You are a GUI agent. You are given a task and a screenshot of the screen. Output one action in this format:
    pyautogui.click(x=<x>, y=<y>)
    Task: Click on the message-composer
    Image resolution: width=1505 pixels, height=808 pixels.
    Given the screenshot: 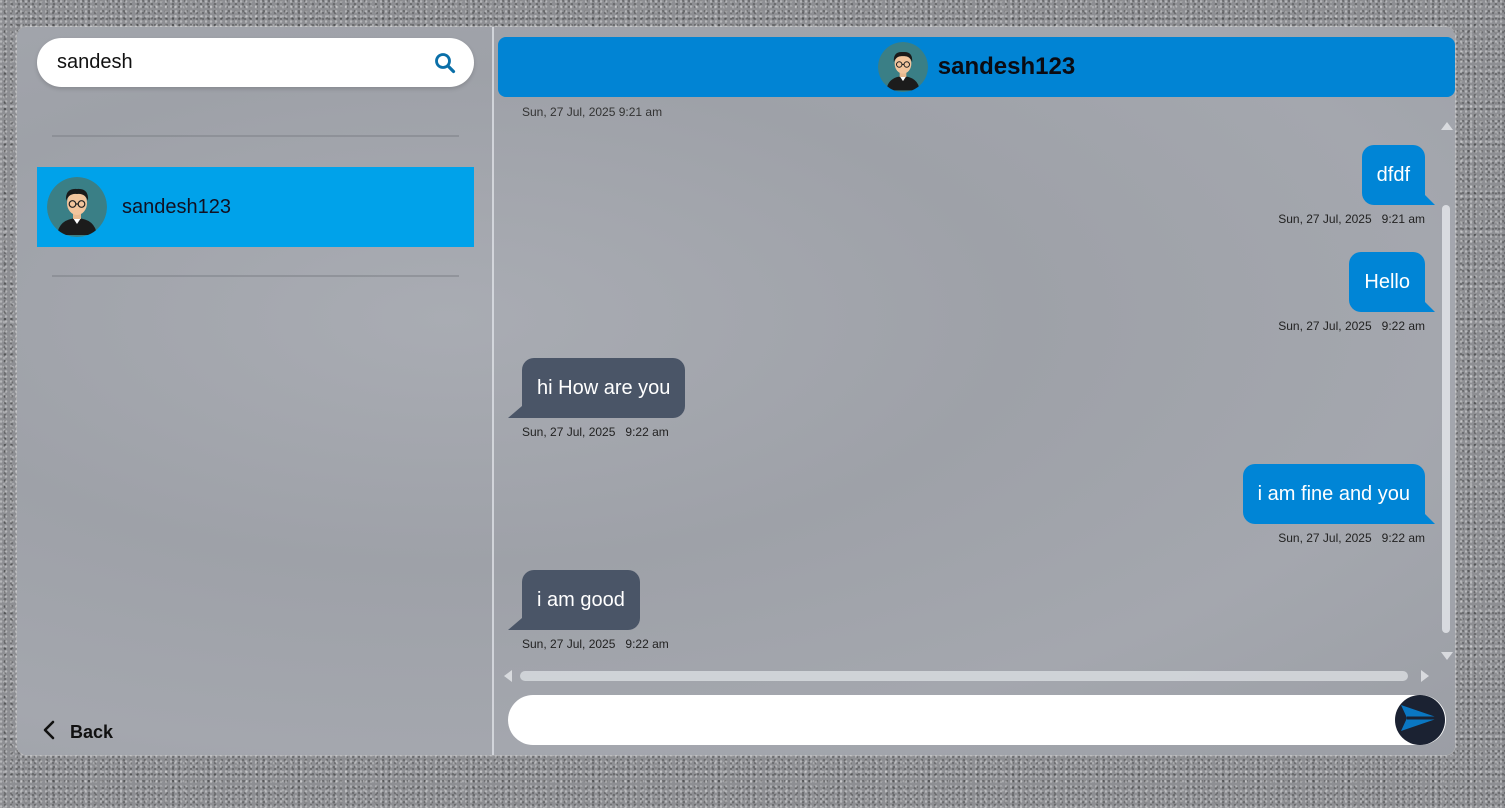 What is the action you would take?
    pyautogui.click(x=977, y=720)
    